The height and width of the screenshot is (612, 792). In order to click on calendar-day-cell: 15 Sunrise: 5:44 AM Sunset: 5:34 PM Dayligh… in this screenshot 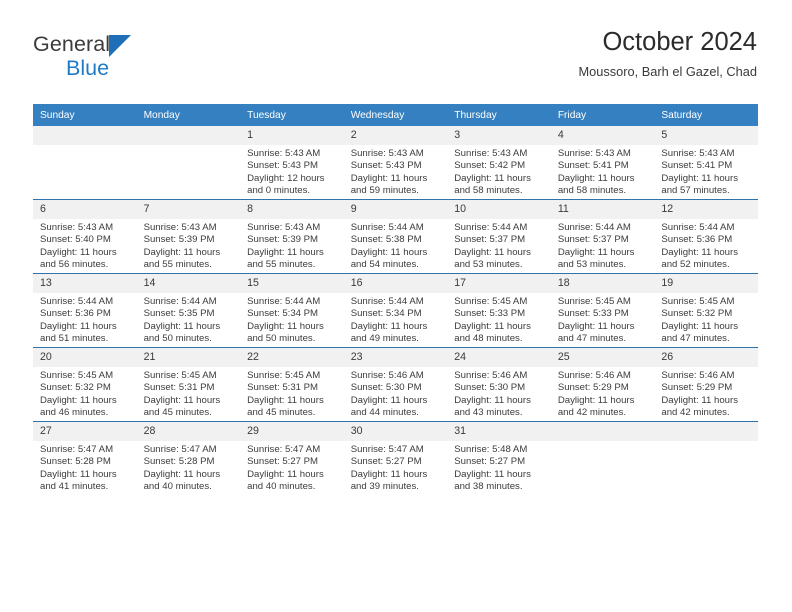, I will do `click(292, 310)`.